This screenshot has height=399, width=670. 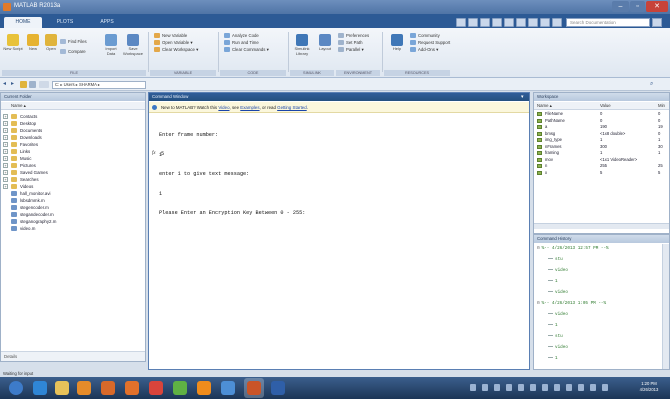 What do you see at coordinates (17, 158) in the screenshot?
I see `file-list-item: + Music` at bounding box center [17, 158].